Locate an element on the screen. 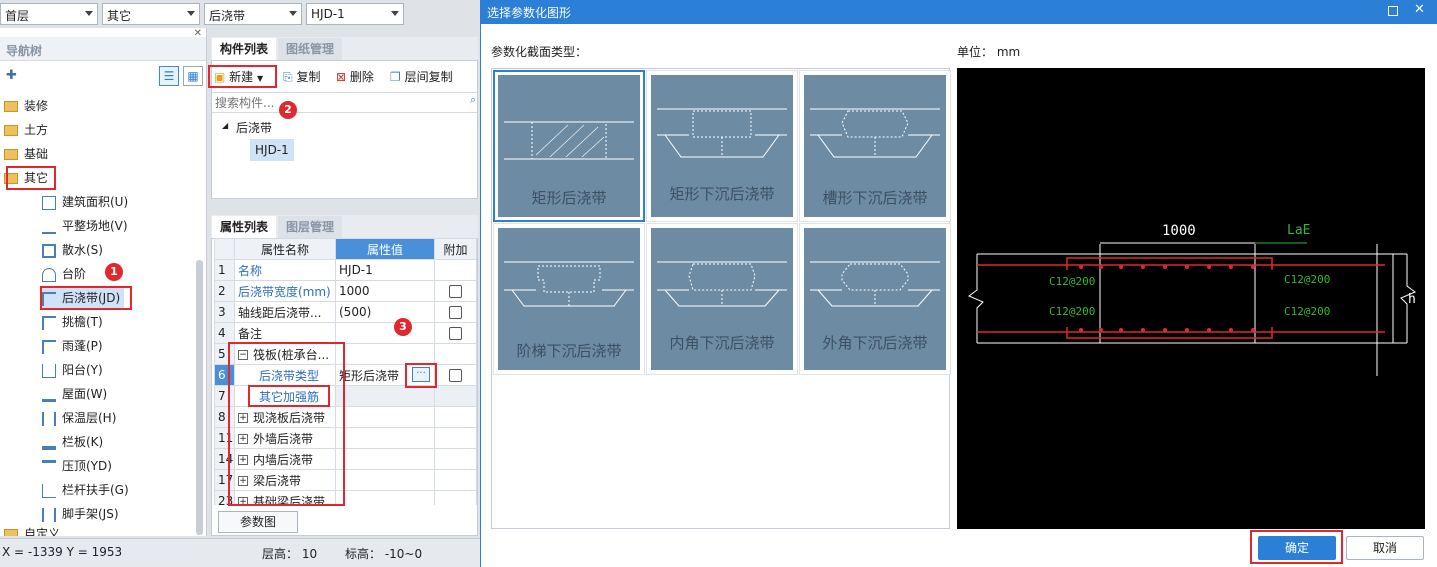 The image size is (1437, 567). shape-thumb: 矩形下沉后浇带 is located at coordinates (722, 146).